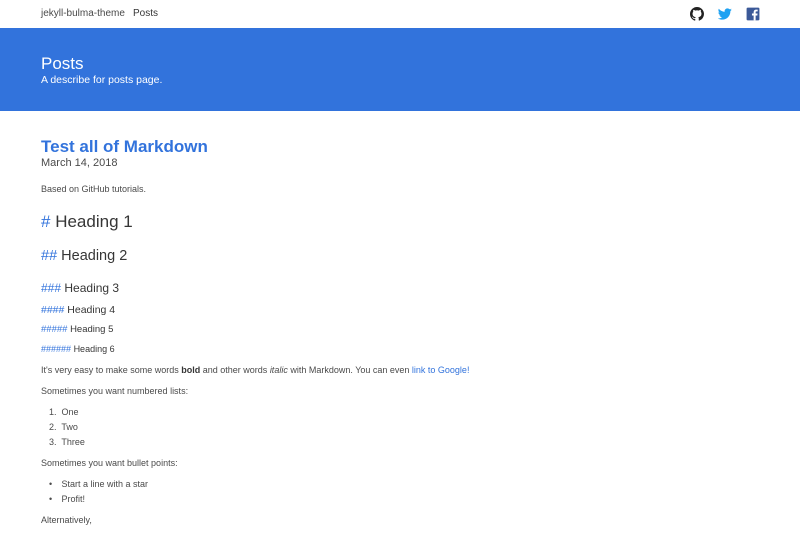 This screenshot has width=800, height=533. Describe the element at coordinates (115, 391) in the screenshot. I see `numbered-intro: Sometimes you want numbered lists:` at that location.